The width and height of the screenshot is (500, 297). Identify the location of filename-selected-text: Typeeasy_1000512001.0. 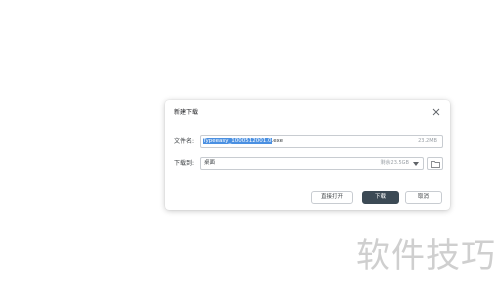
(237, 141).